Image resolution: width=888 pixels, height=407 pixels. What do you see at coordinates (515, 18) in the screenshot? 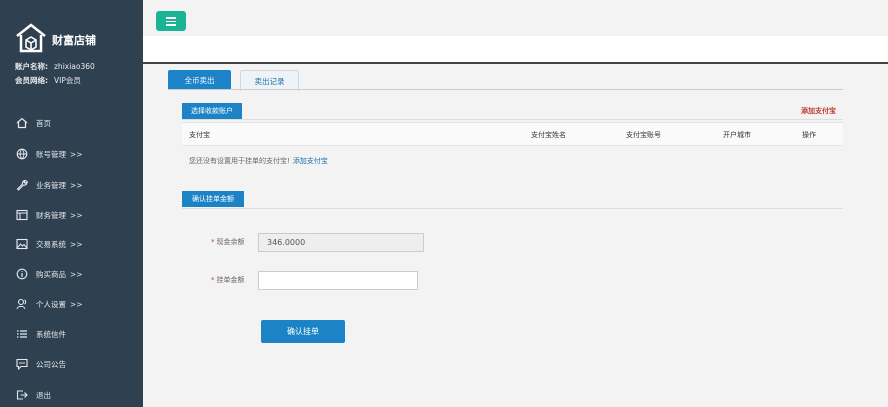
I see `top-bar` at bounding box center [515, 18].